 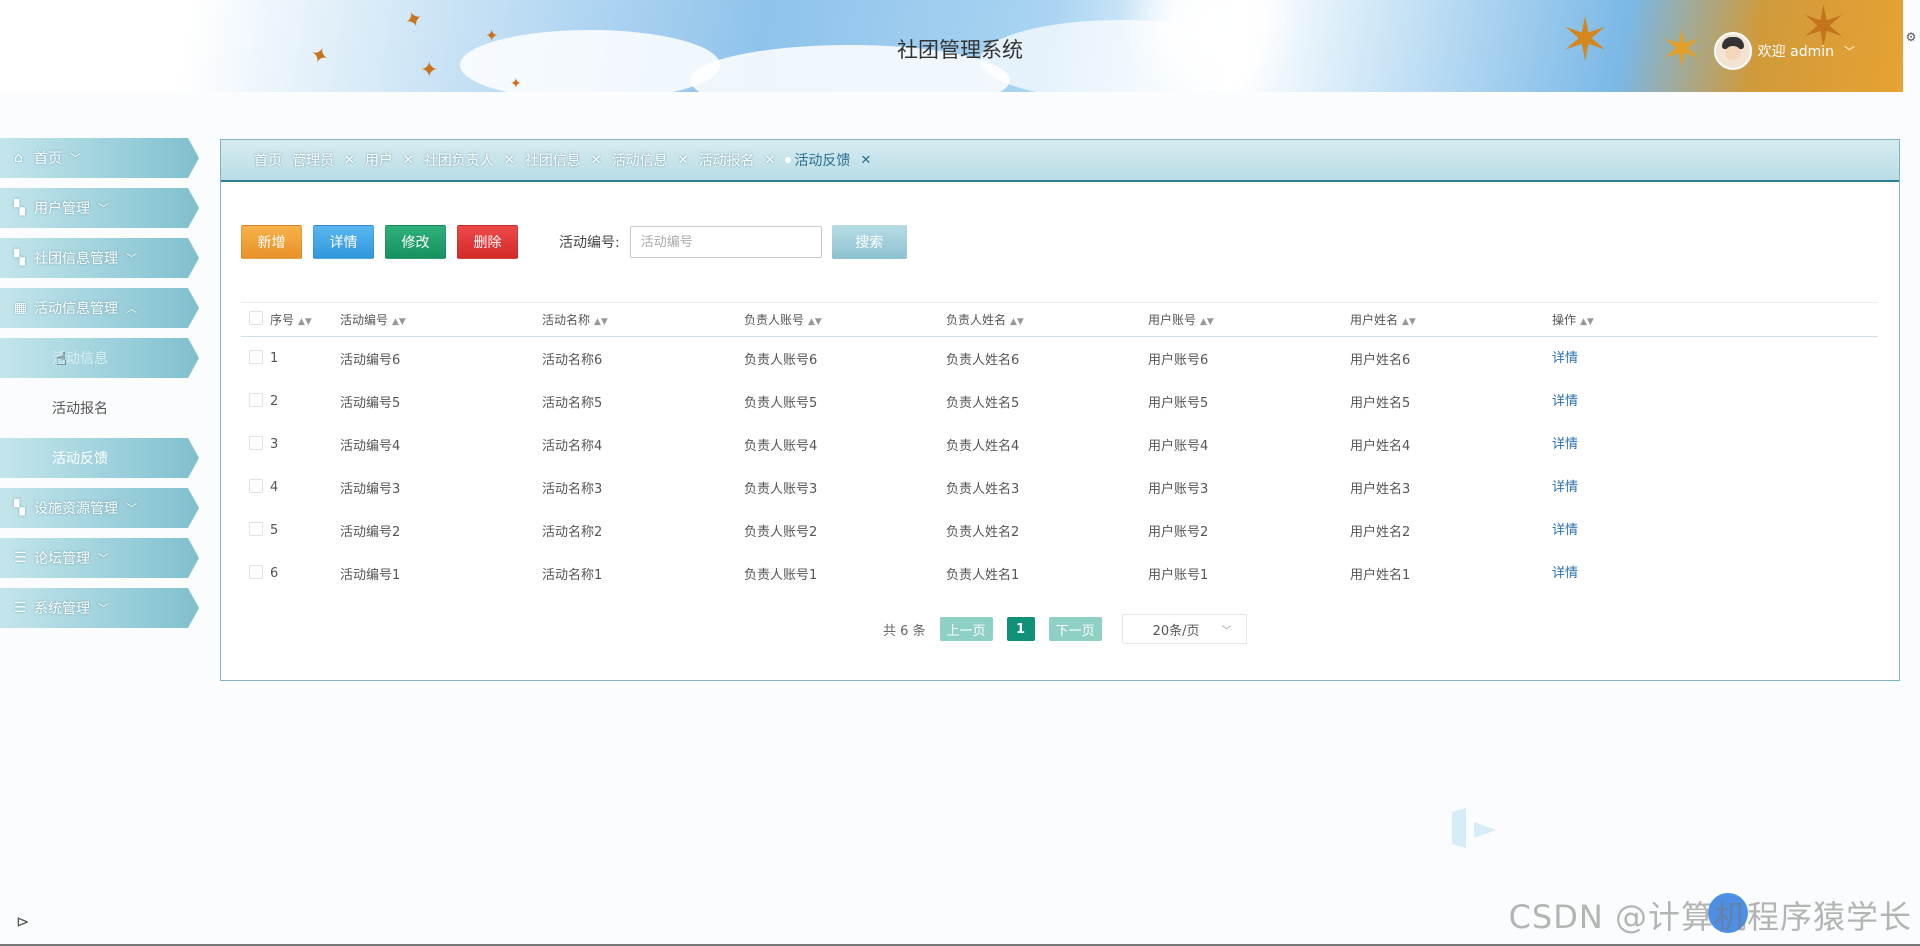 What do you see at coordinates (845, 401) in the screenshot?
I see `table-cell-wrapper: 负责人账号5` at bounding box center [845, 401].